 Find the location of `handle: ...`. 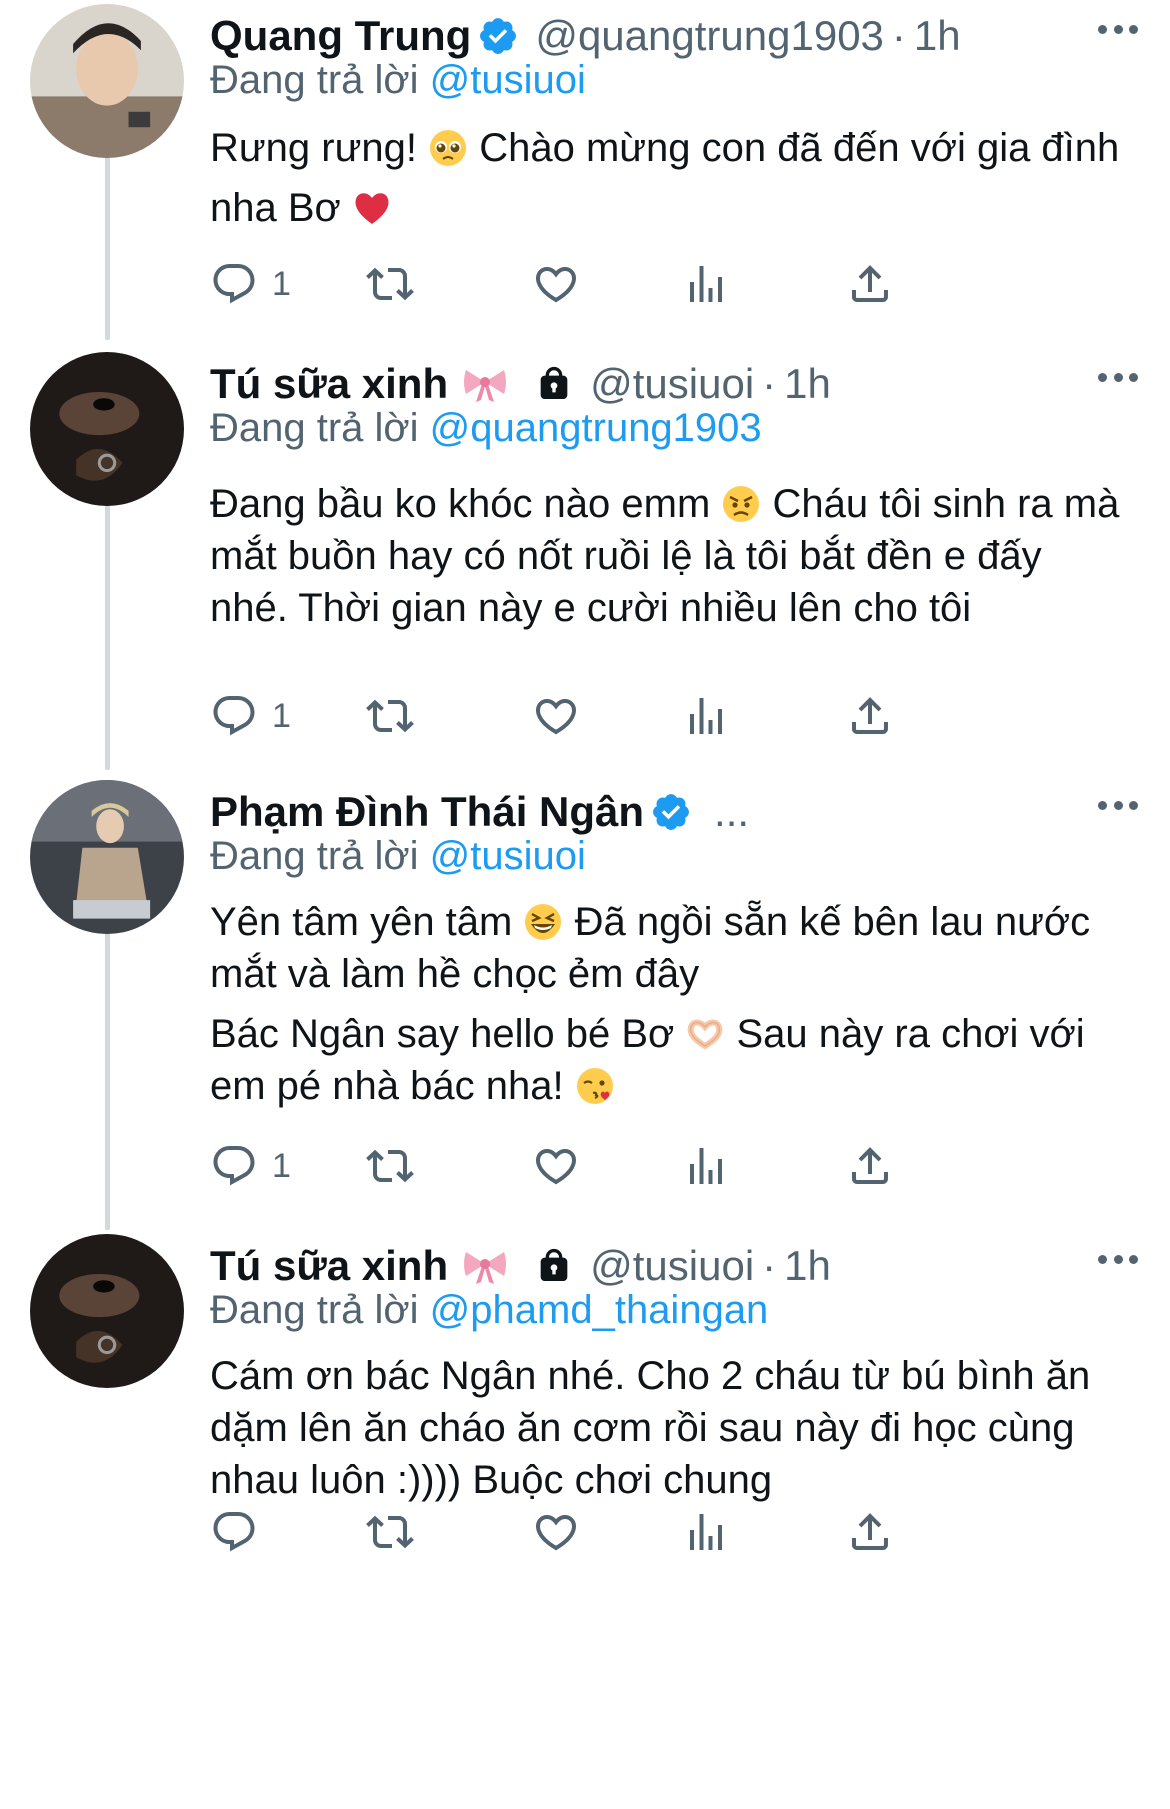

handle: ... is located at coordinates (731, 812).